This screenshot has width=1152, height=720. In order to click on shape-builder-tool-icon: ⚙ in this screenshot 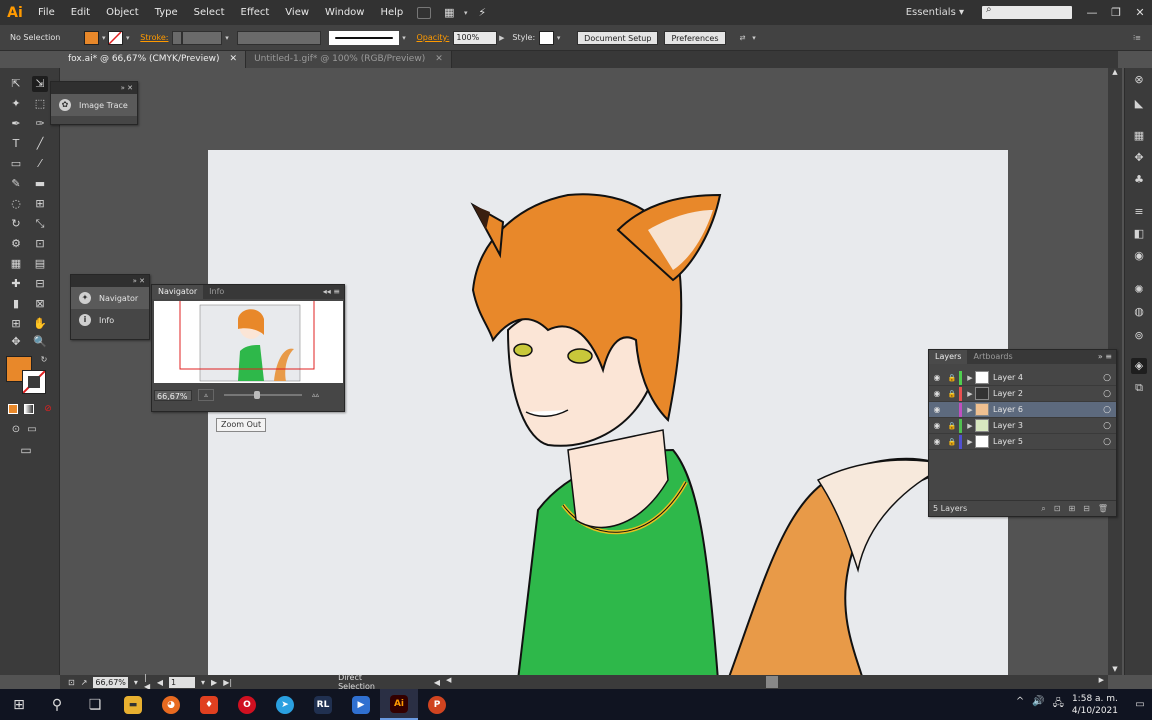, I will do `click(16, 244)`.